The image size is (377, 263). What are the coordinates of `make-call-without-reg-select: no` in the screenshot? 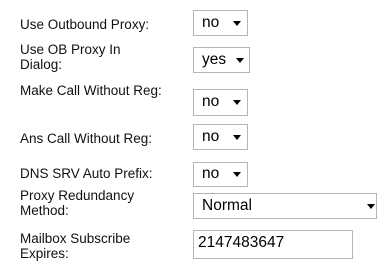 It's located at (220, 102).